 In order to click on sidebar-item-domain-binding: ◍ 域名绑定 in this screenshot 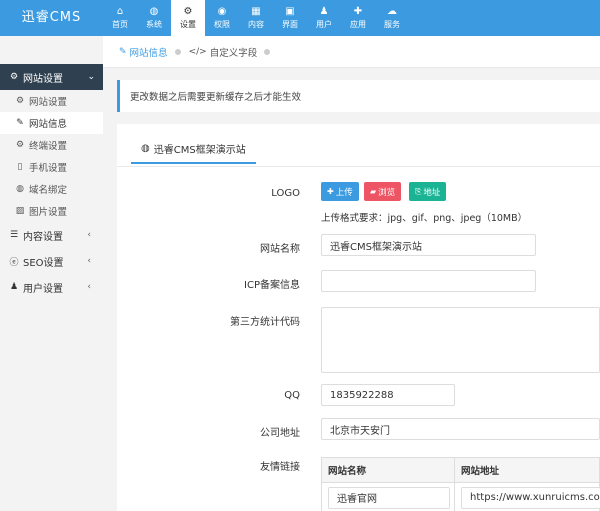, I will do `click(51, 189)`.